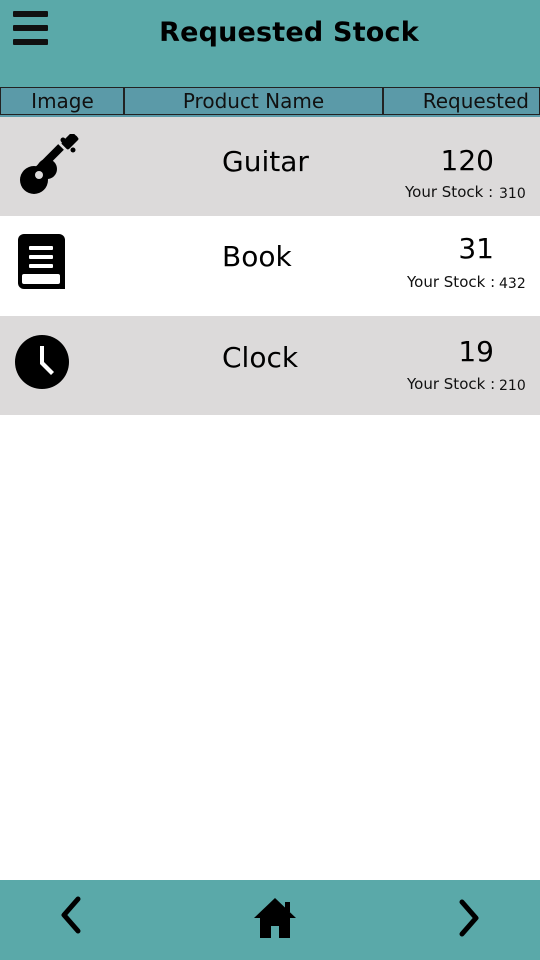 This screenshot has height=960, width=540. I want to click on list-item: Guitar 120 Your Stock : 310, so click(270, 166).